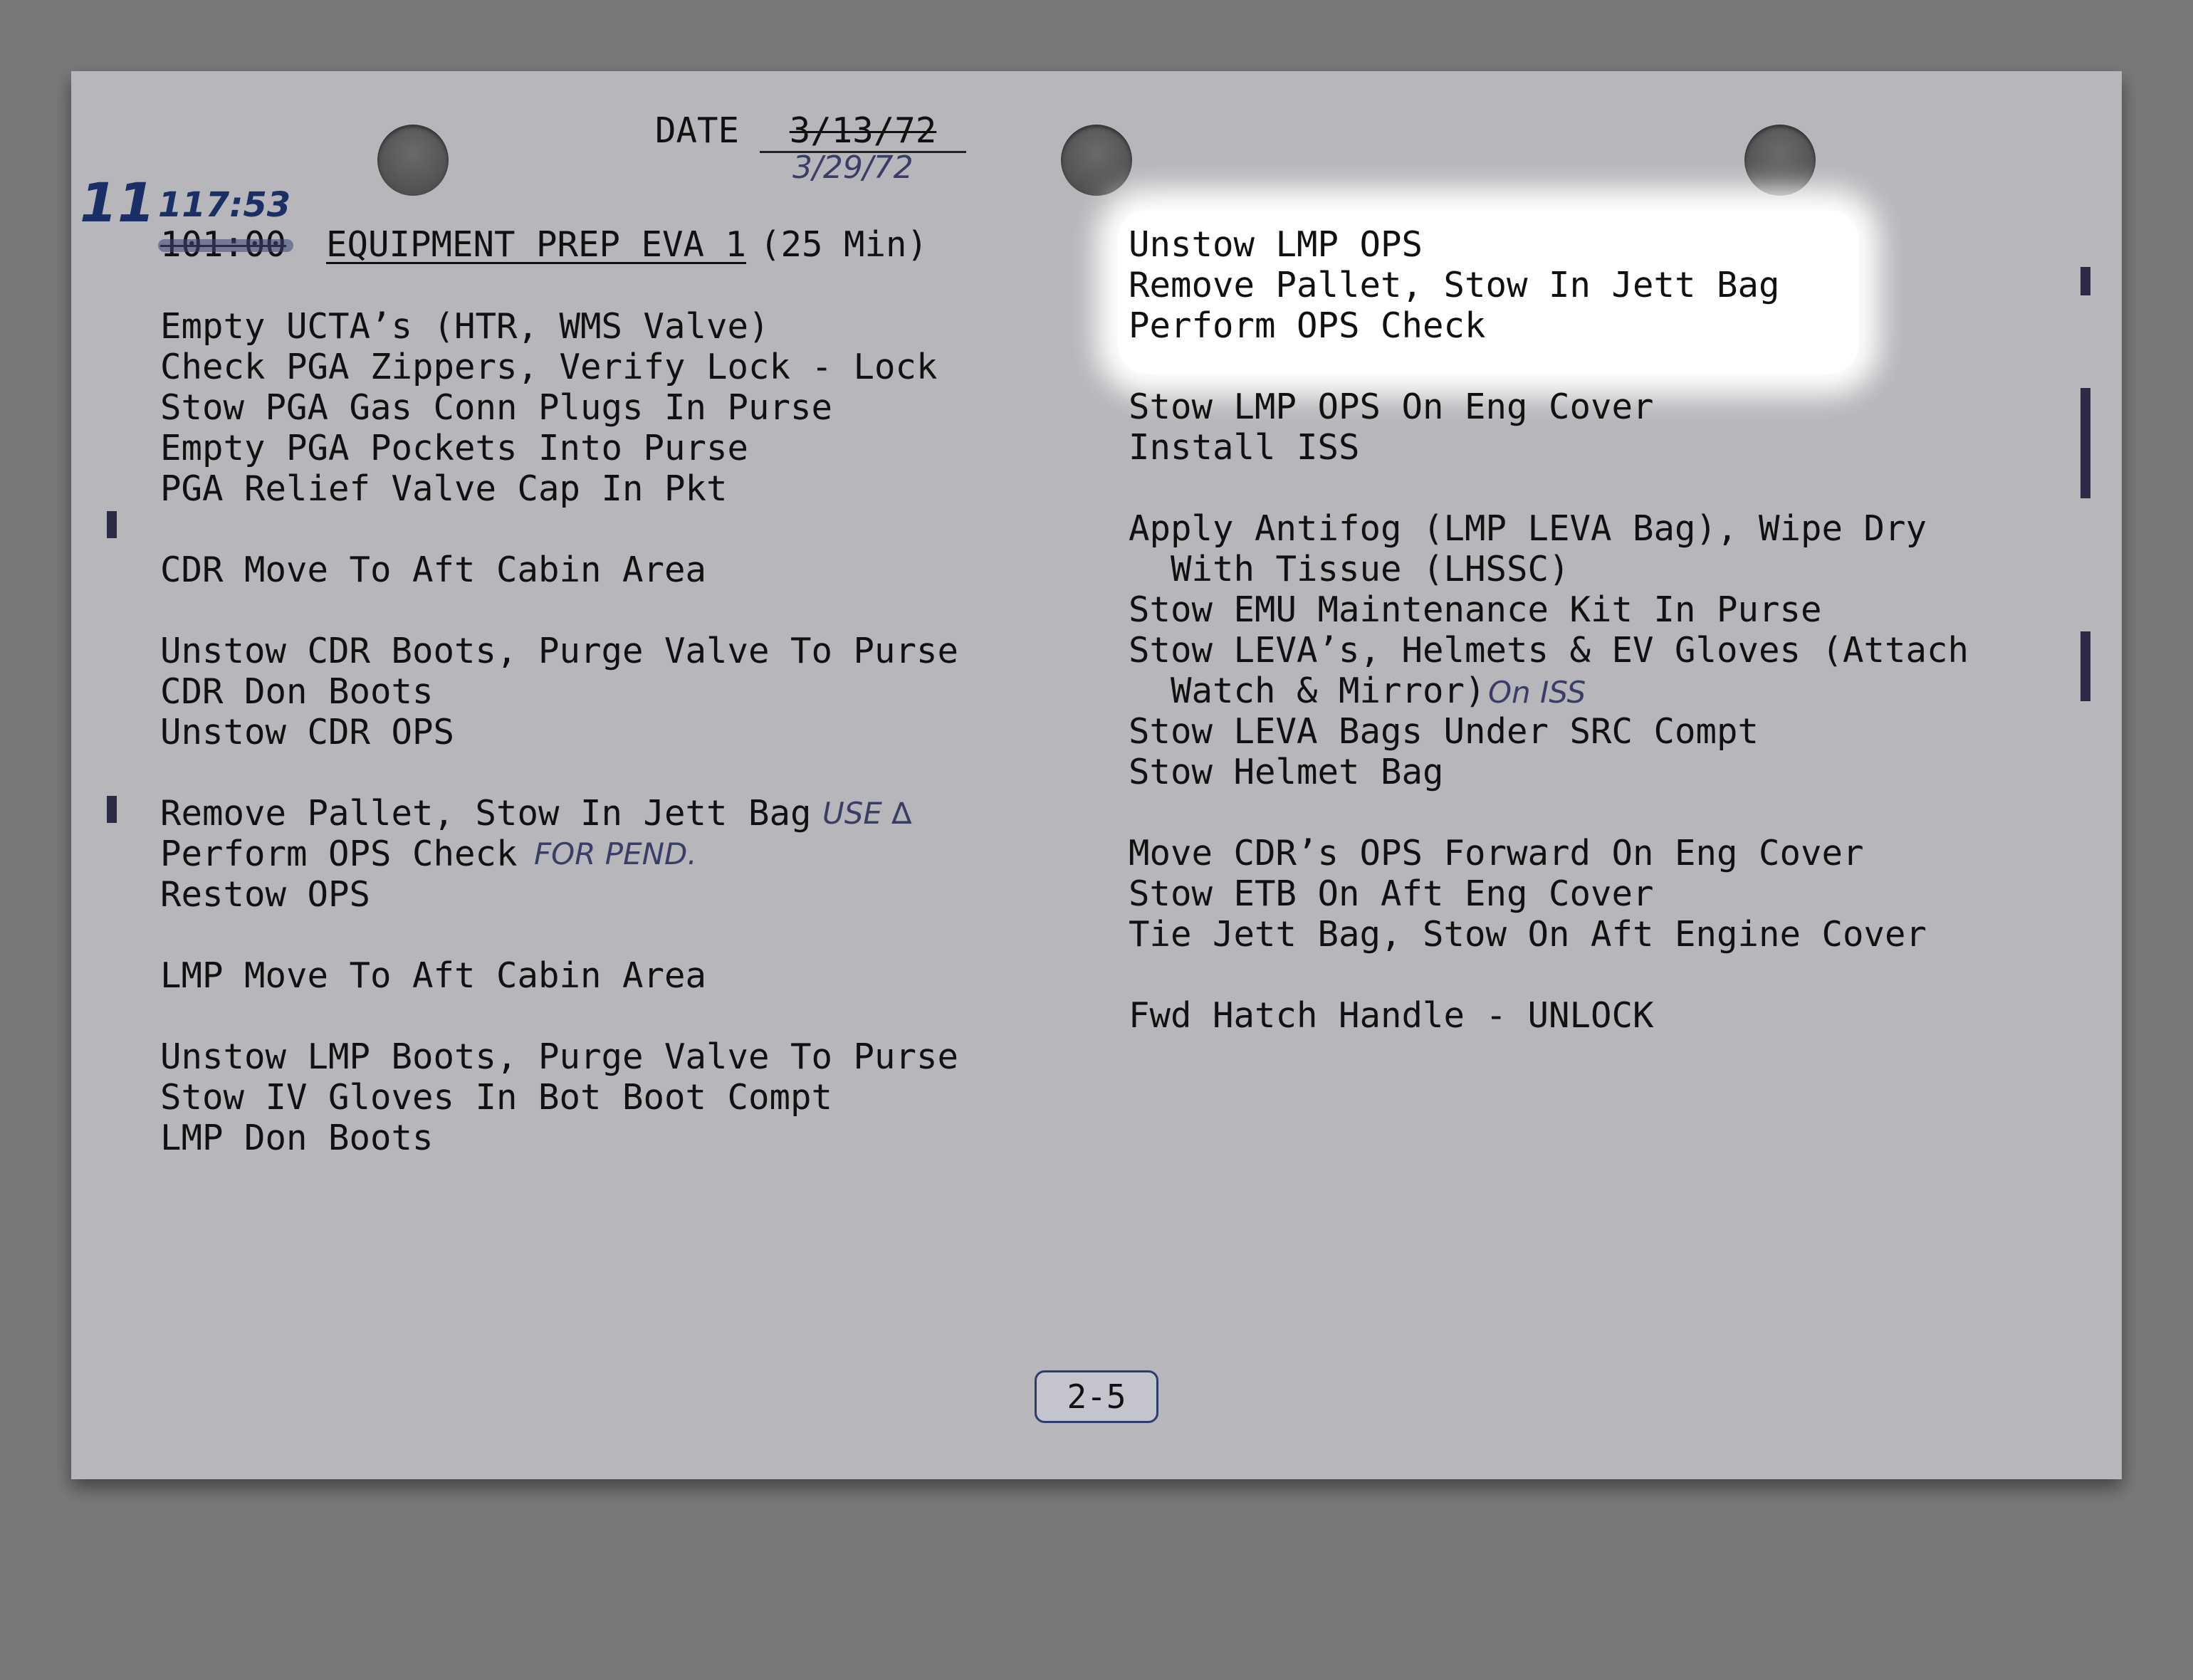 Image resolution: width=2193 pixels, height=1680 pixels. I want to click on day-number-annotation: 11, so click(117, 202).